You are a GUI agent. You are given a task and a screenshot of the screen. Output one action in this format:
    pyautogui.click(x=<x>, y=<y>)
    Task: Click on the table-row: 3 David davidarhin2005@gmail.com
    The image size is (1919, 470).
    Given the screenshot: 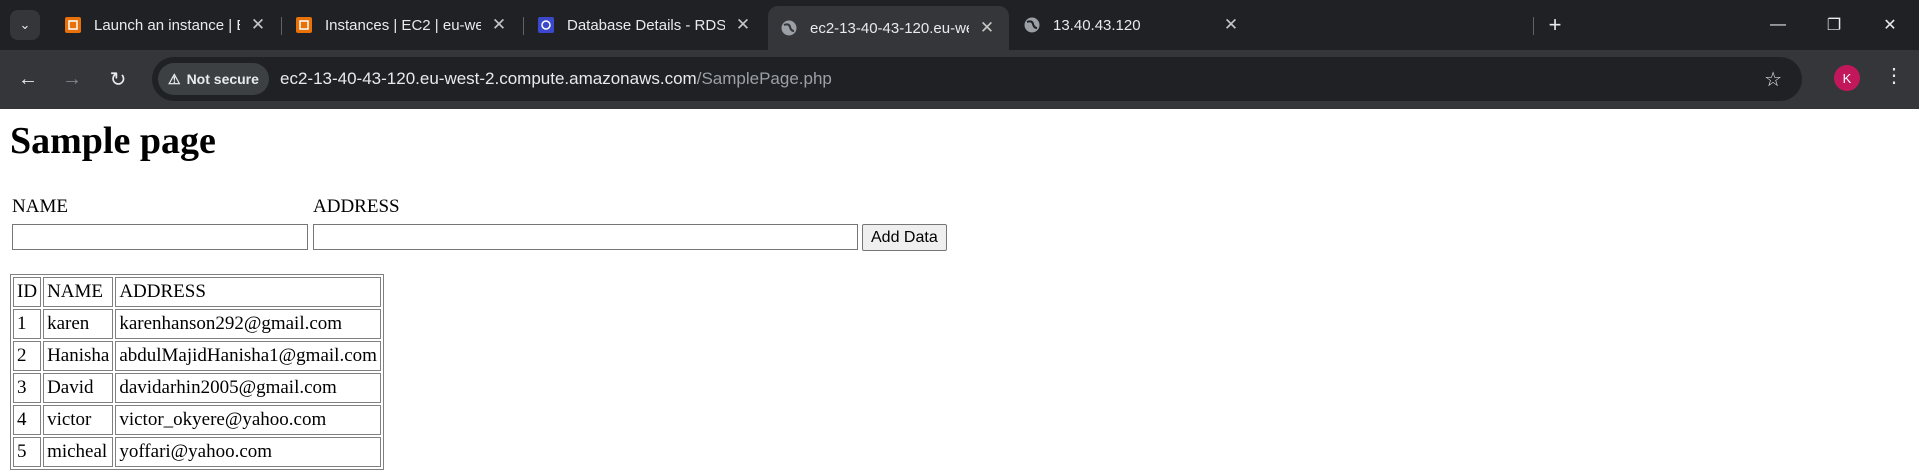 What is the action you would take?
    pyautogui.click(x=197, y=388)
    